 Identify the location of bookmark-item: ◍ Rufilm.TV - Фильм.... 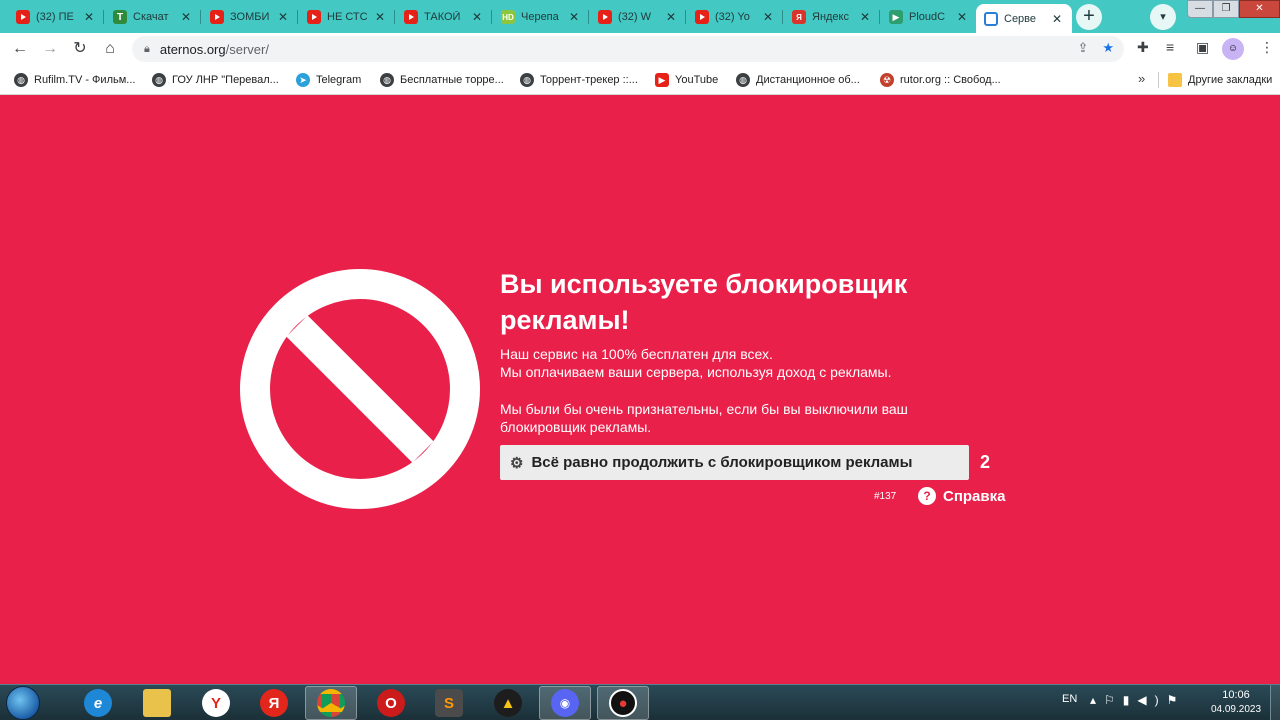
(74, 80).